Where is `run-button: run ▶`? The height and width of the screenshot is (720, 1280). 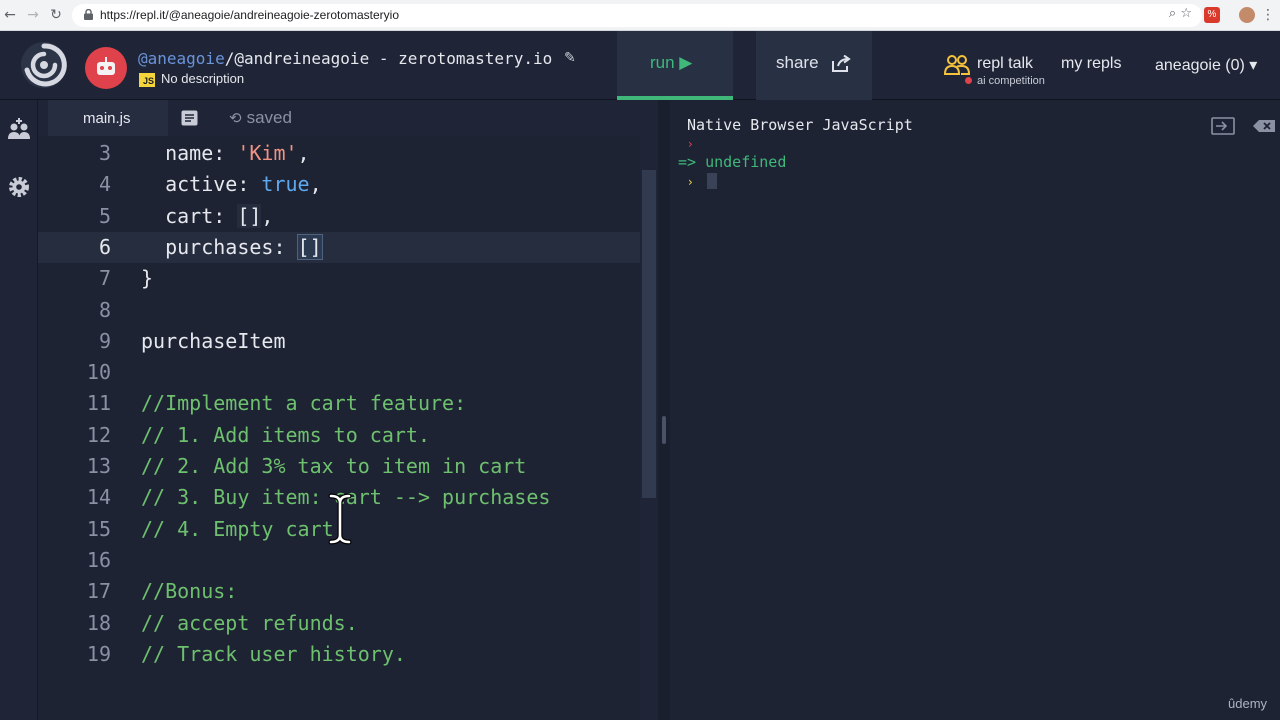 run-button: run ▶ is located at coordinates (675, 65).